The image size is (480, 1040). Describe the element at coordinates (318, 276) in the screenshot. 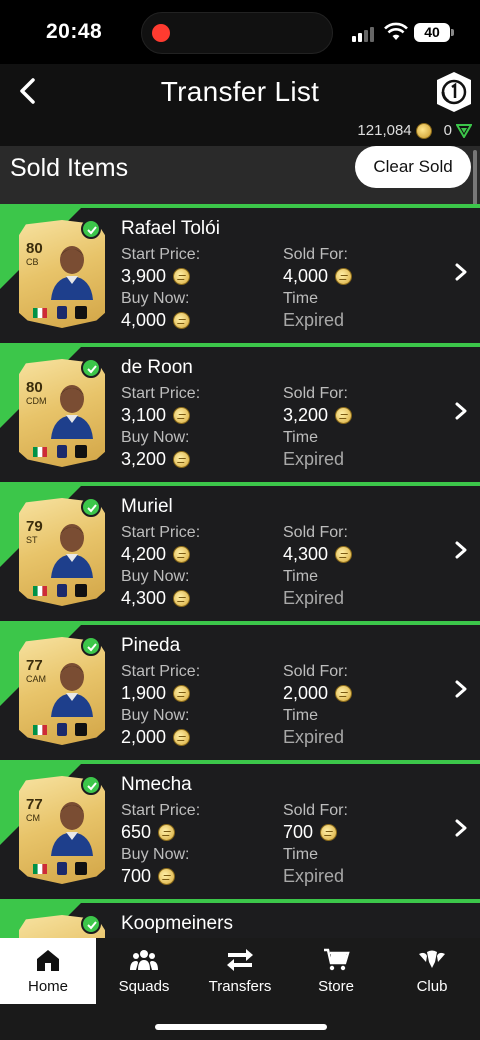

I see `sold-for-value: 4,000` at that location.